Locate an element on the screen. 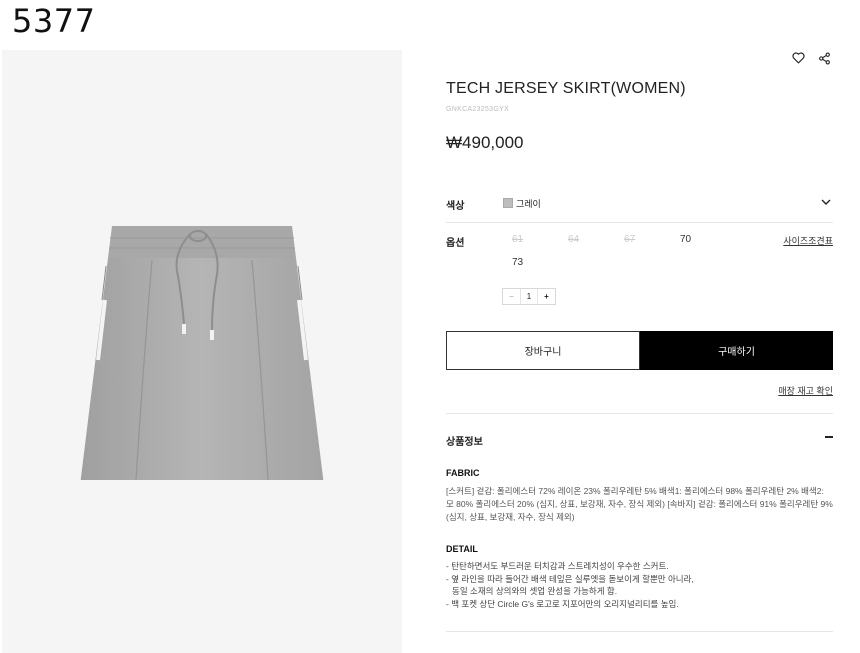  size-option-73: 73 is located at coordinates (517, 262).